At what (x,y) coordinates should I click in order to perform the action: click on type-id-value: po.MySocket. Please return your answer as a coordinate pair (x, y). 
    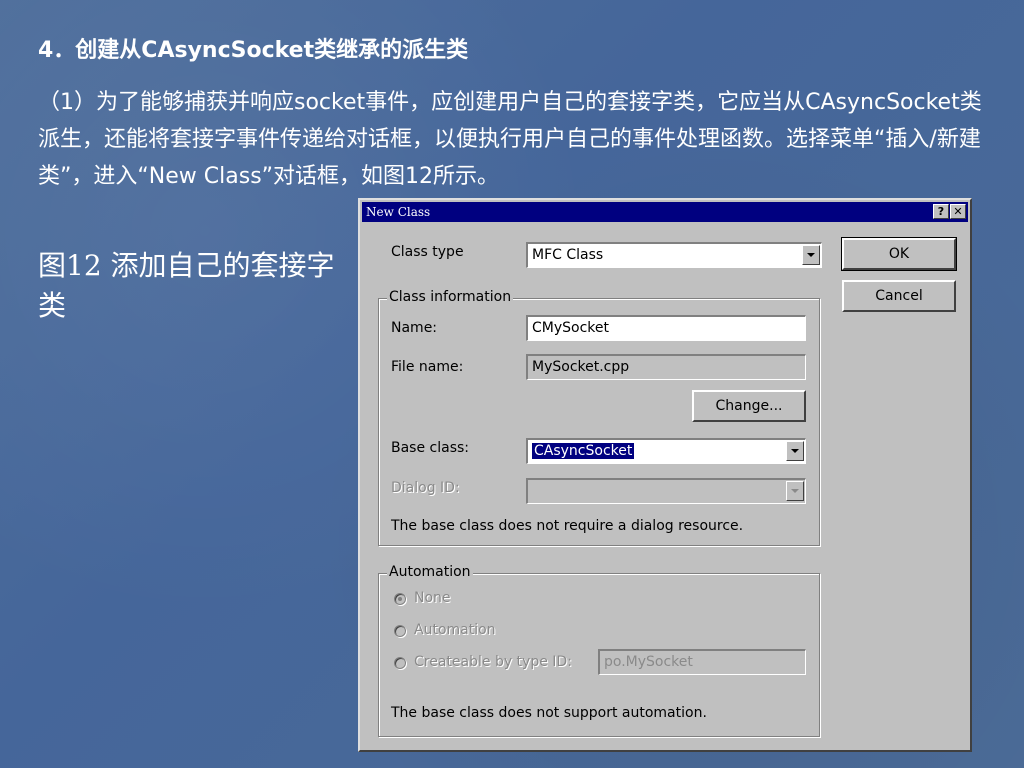
    Looking at the image, I should click on (648, 662).